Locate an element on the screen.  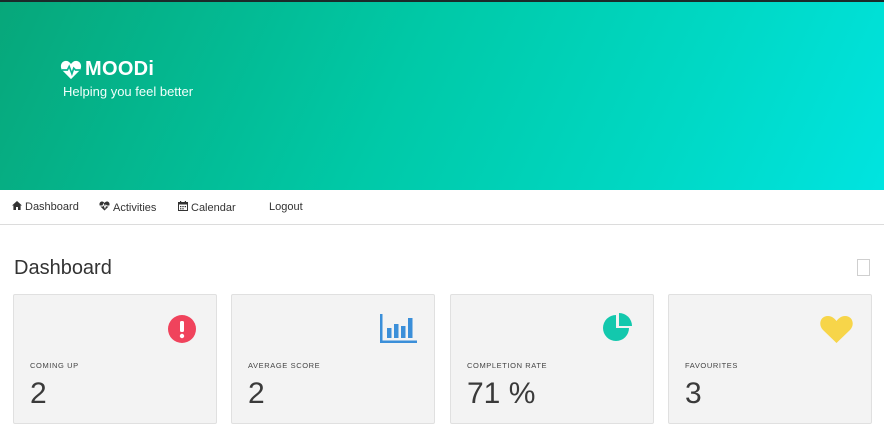
stat-card-average-score: AVERAGE SCORE 2 is located at coordinates (333, 359).